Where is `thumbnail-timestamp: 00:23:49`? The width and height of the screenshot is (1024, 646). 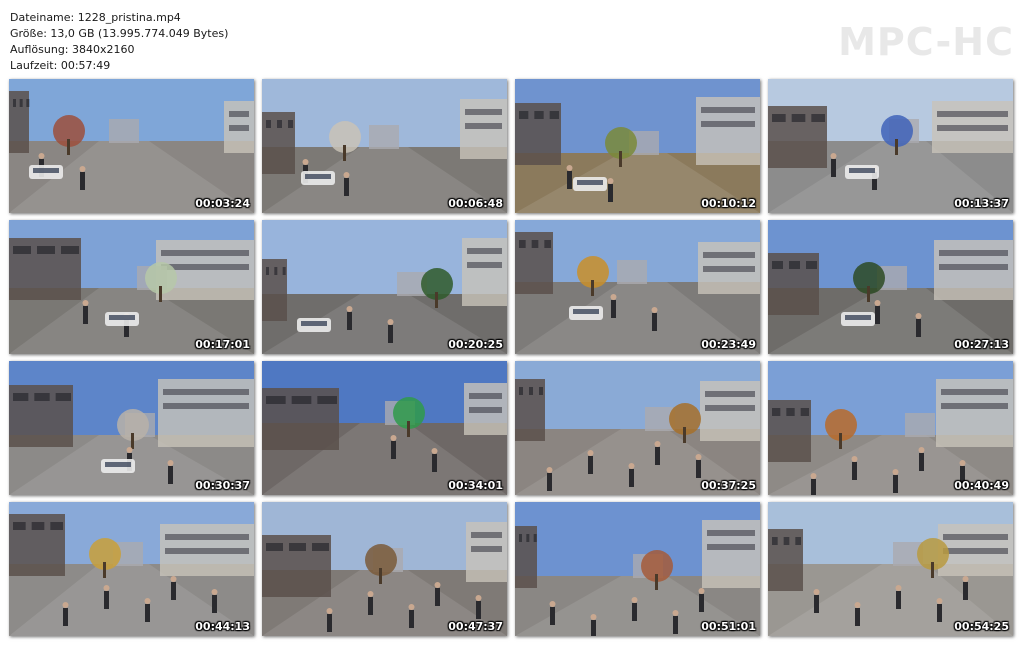
thumbnail-timestamp: 00:23:49 is located at coordinates (728, 344).